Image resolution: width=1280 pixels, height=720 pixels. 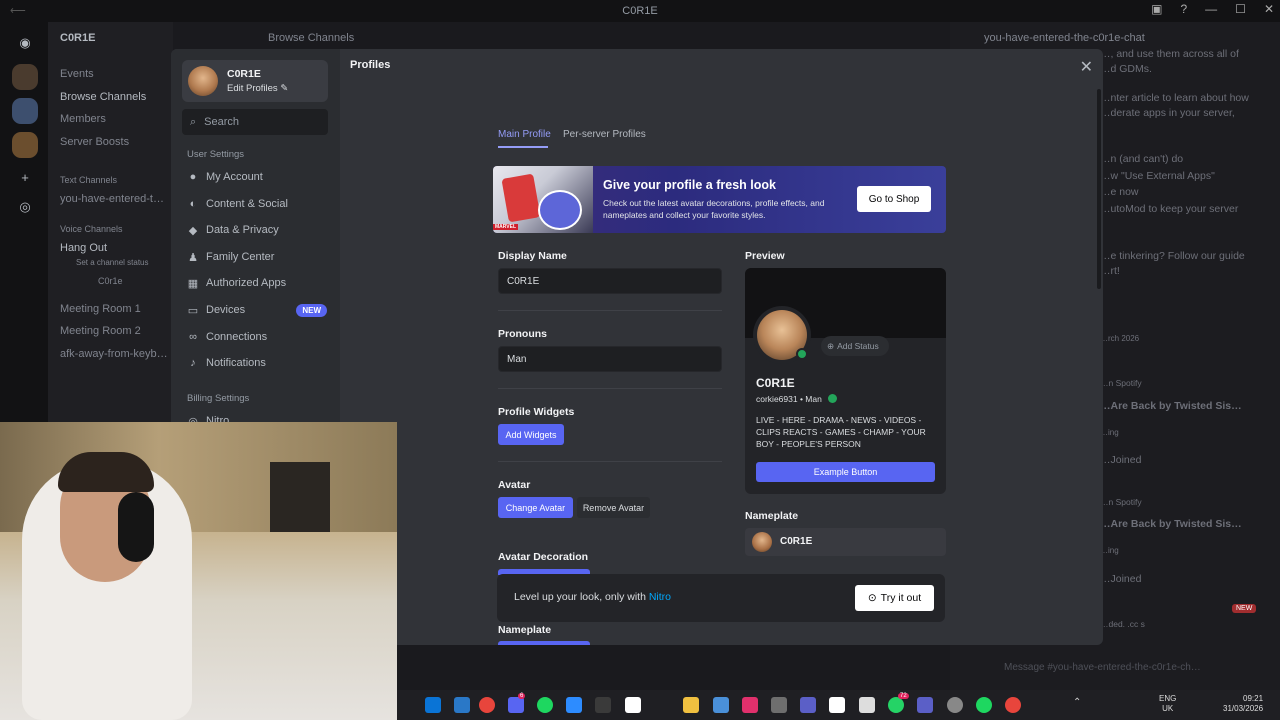 I want to click on channel-boosts: Server Boosts, so click(x=120, y=142).